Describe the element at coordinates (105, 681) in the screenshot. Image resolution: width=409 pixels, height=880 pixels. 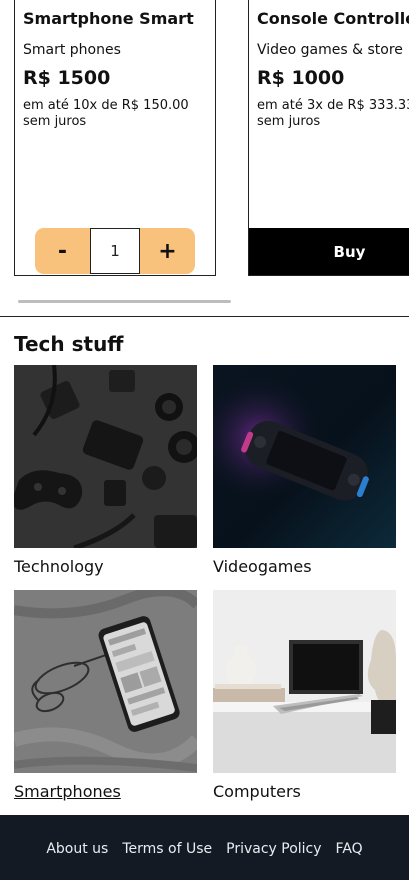
I see `smartphones-image` at that location.